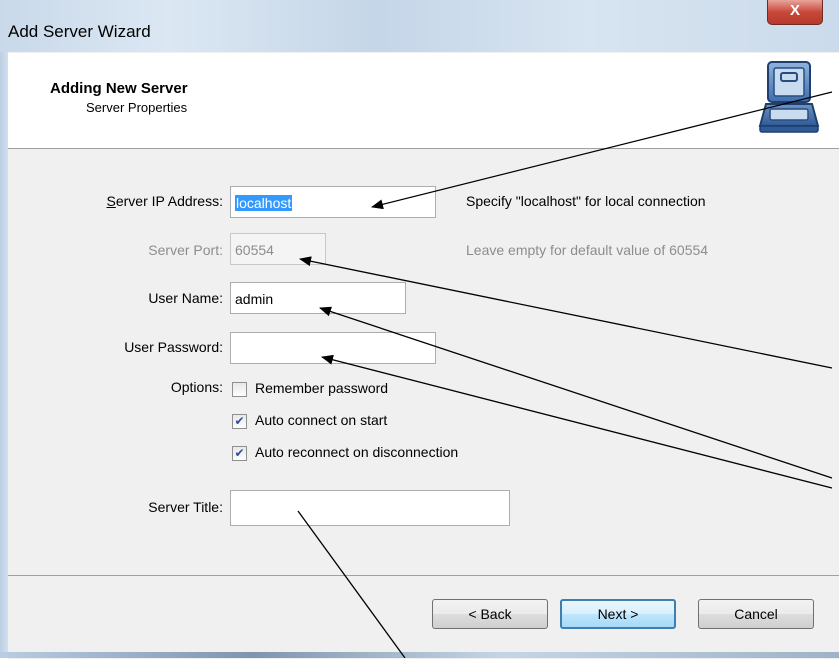 The height and width of the screenshot is (659, 839). What do you see at coordinates (321, 388) in the screenshot?
I see `remember-password-label: Remember password` at bounding box center [321, 388].